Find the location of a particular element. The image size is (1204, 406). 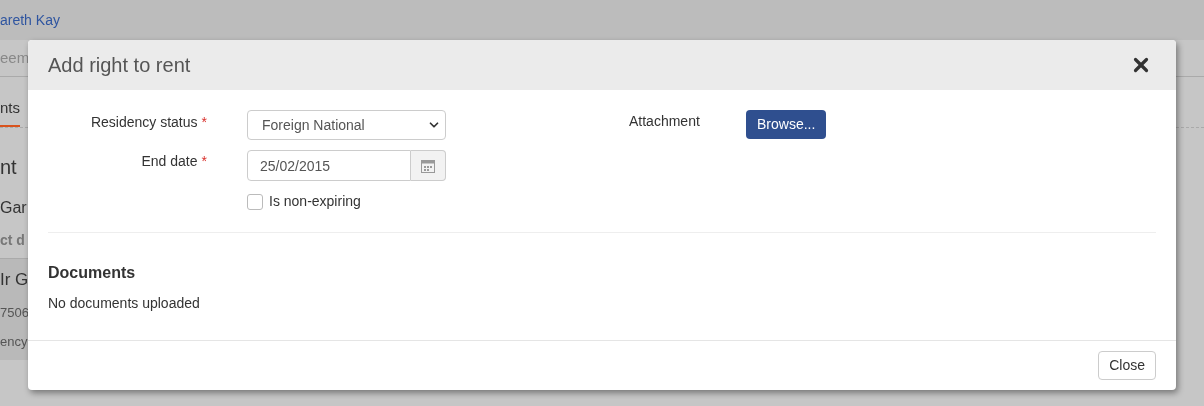

dialog-title: Add right to rent is located at coordinates (119, 65).